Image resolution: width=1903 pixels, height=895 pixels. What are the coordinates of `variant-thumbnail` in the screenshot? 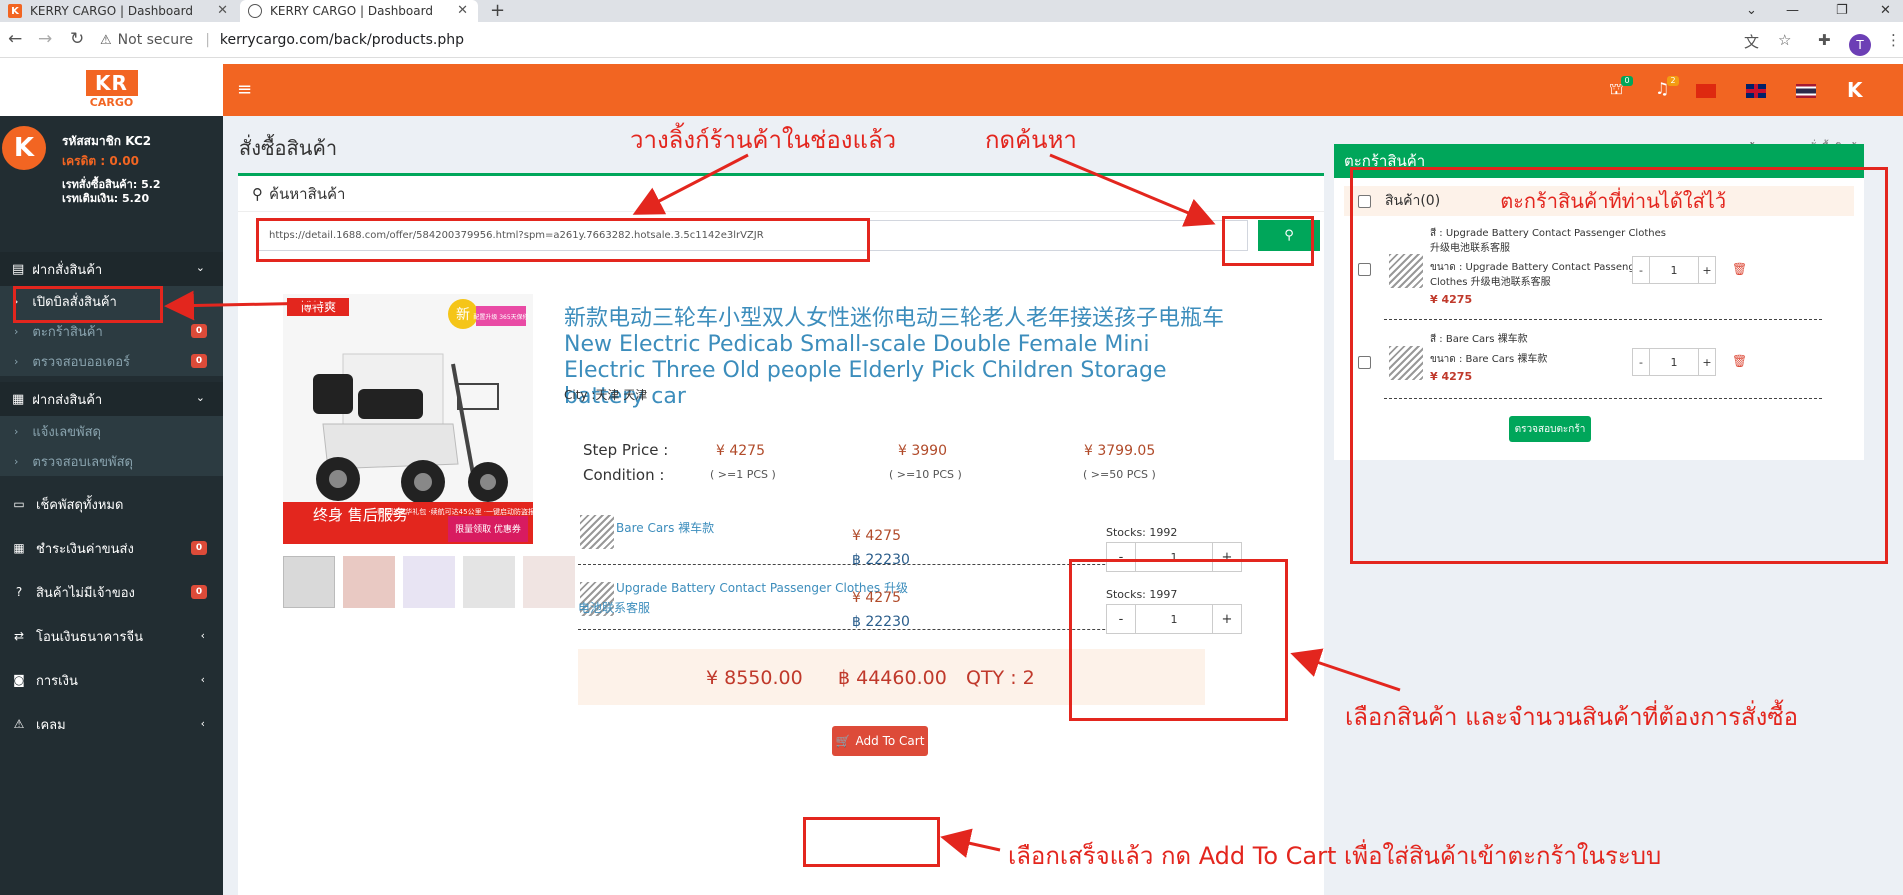 It's located at (597, 532).